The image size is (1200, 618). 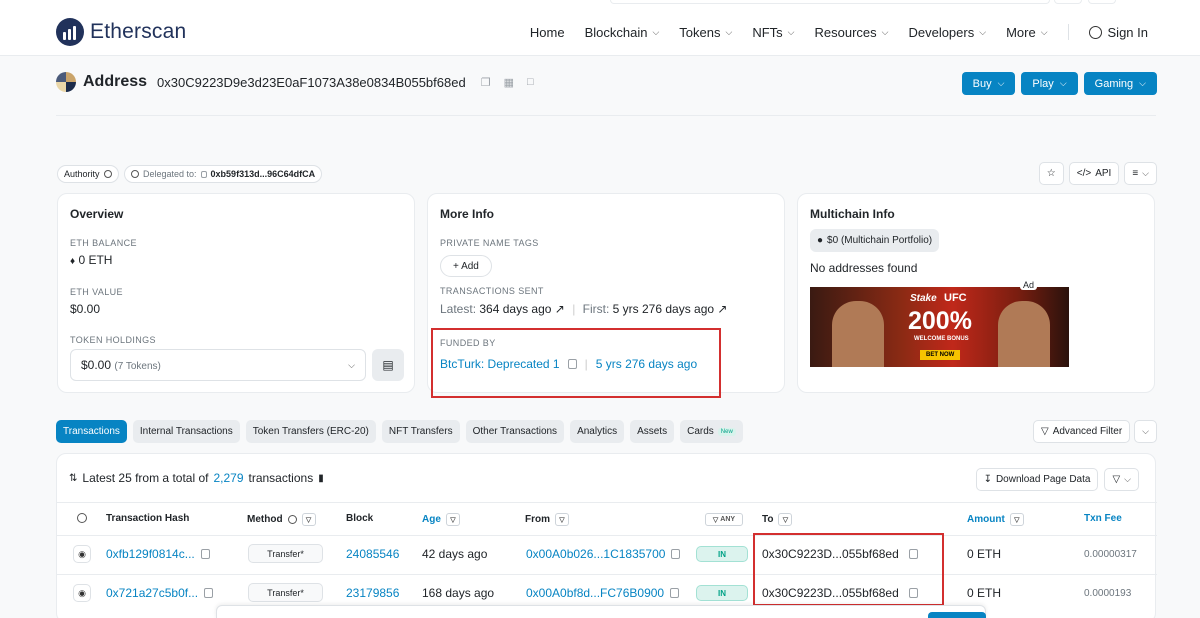 I want to click on bottom-popup-bar, so click(x=601, y=611).